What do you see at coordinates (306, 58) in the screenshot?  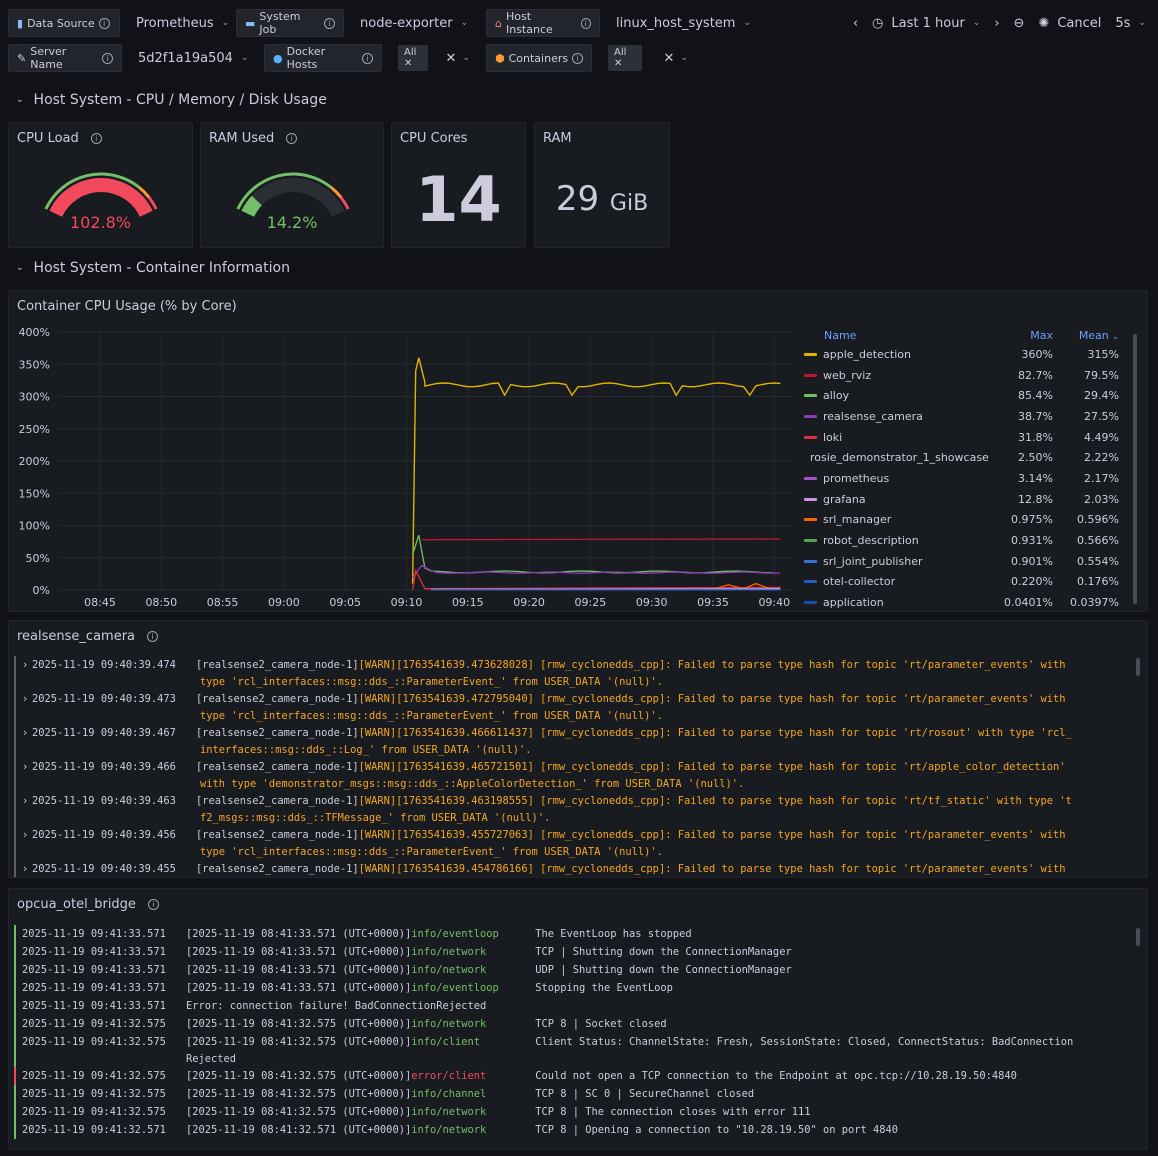 I see `docker-hosts-label-text: Docker Hosts` at bounding box center [306, 58].